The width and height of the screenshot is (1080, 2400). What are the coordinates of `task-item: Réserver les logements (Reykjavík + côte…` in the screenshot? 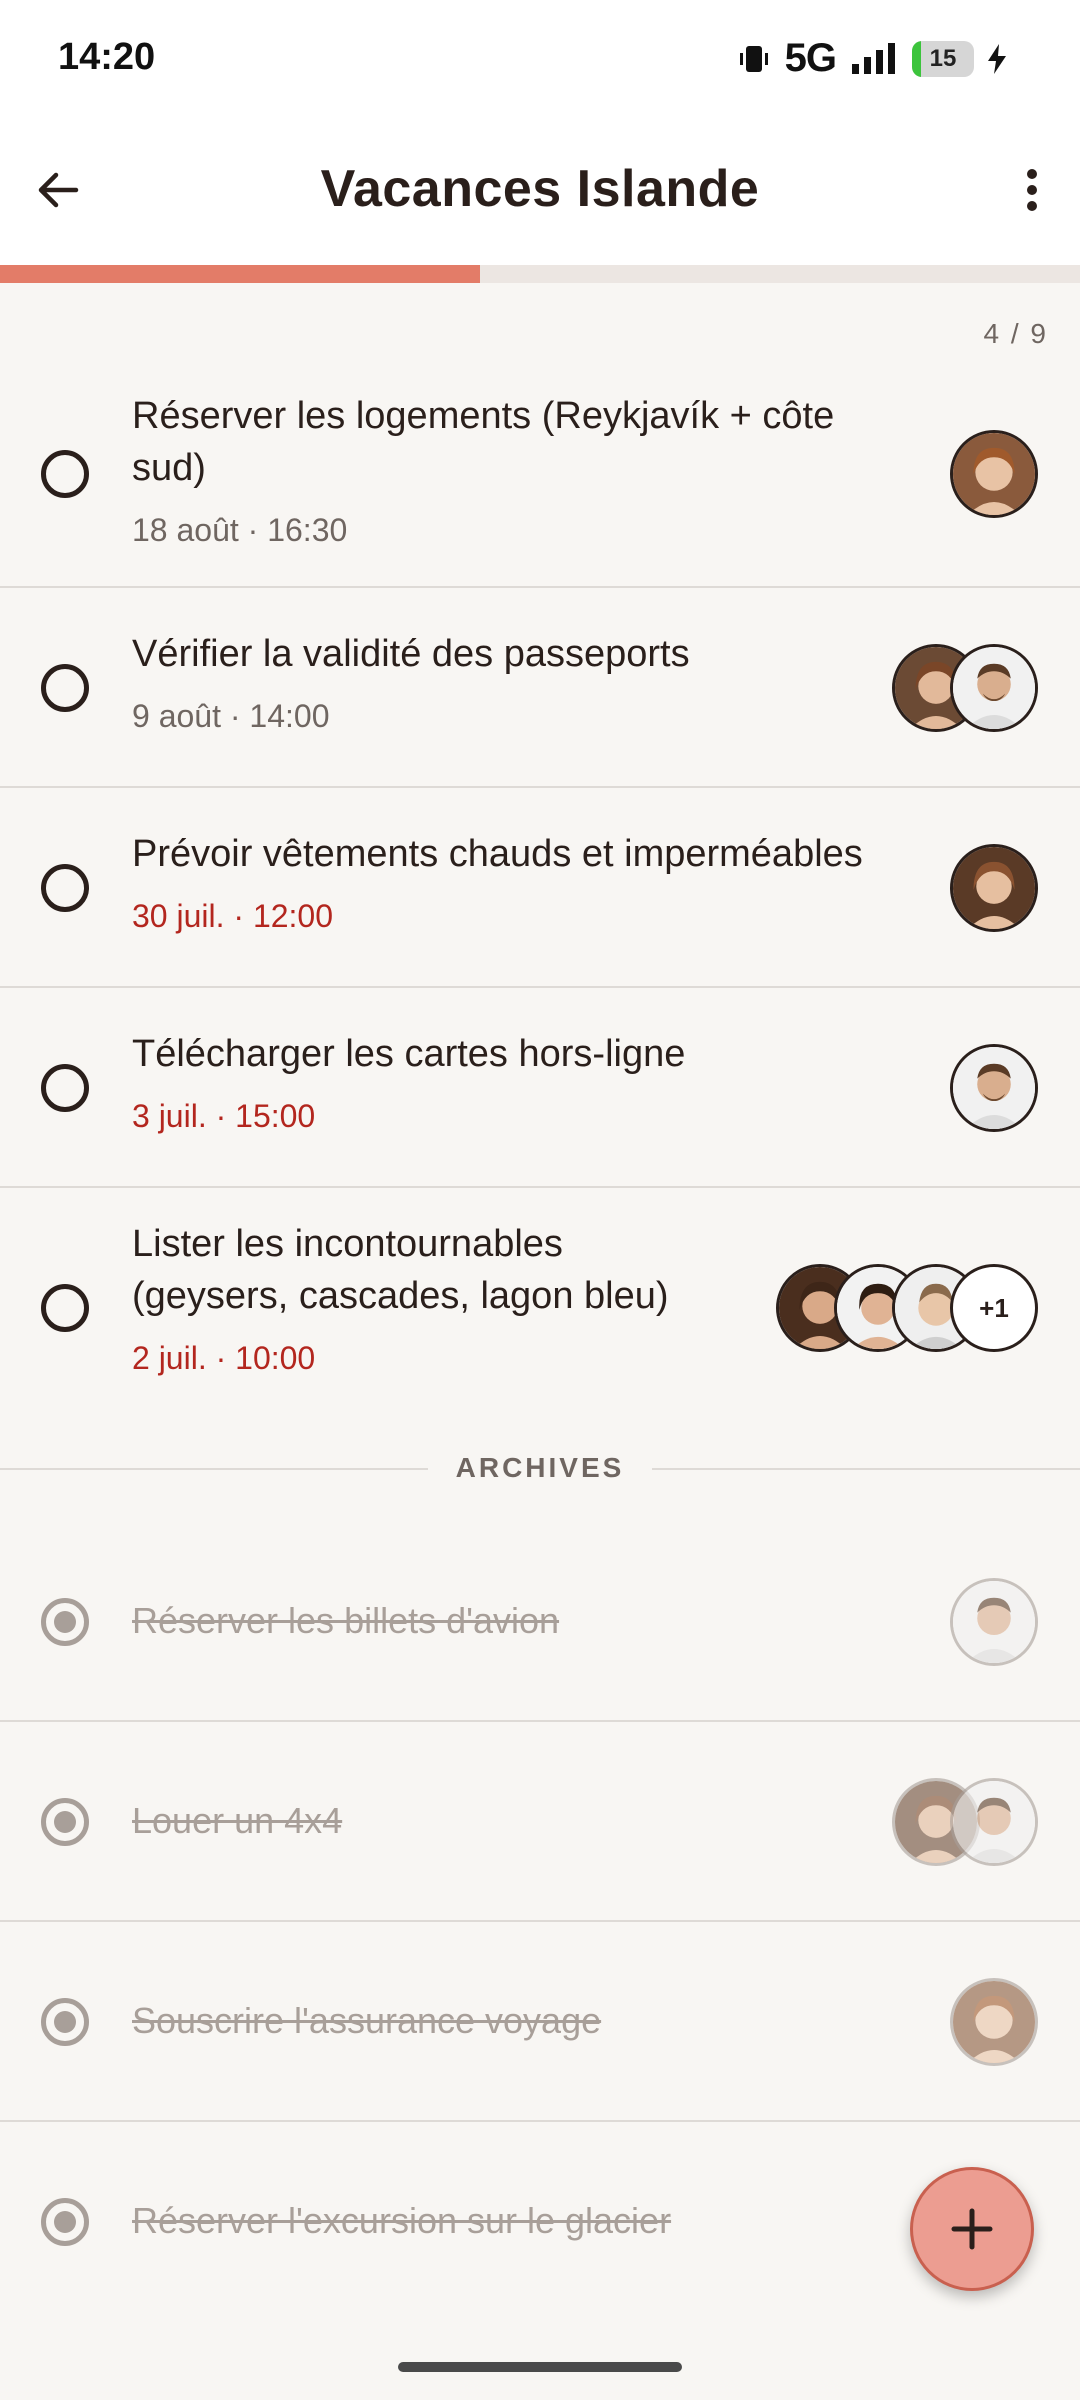 It's located at (540, 474).